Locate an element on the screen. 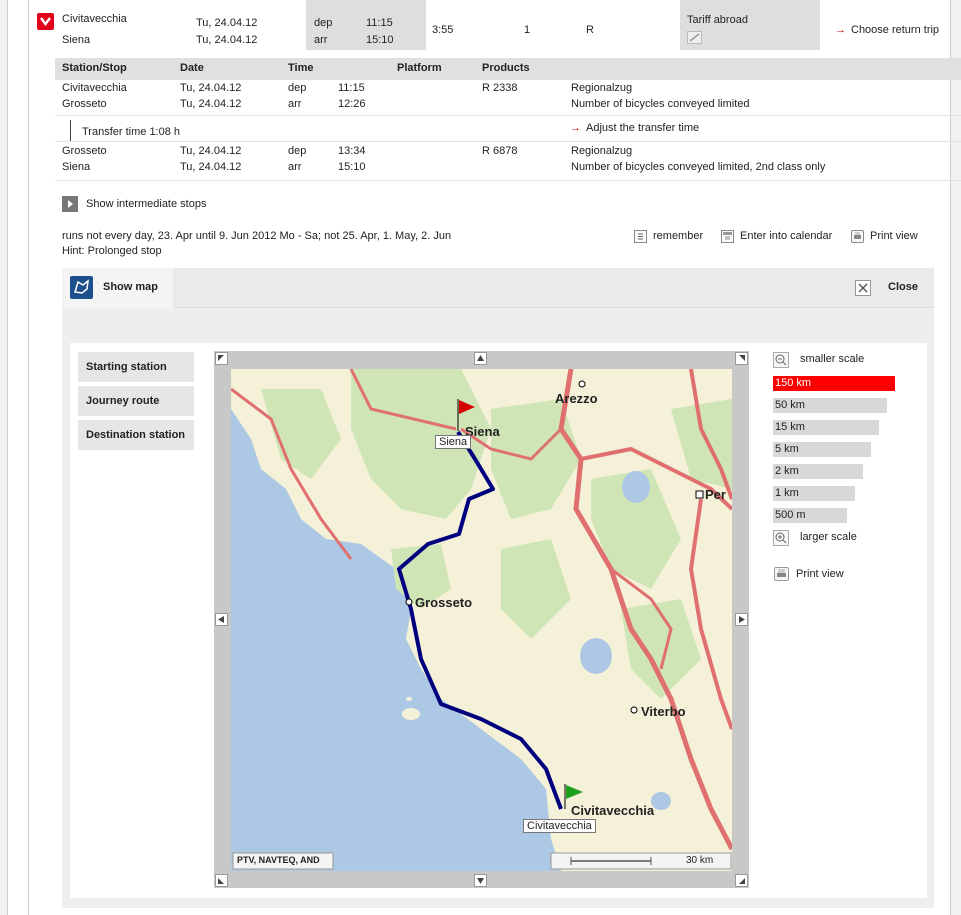 The image size is (961, 915). zoom-out-icon is located at coordinates (781, 360).